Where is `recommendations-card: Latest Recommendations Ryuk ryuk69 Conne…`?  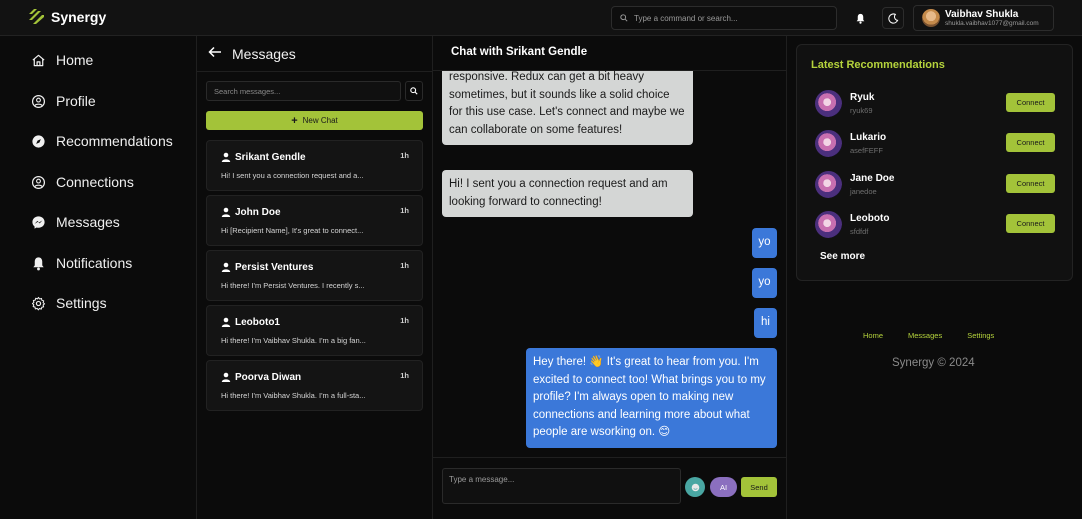 recommendations-card: Latest Recommendations Ryuk ryuk69 Conne… is located at coordinates (934, 162).